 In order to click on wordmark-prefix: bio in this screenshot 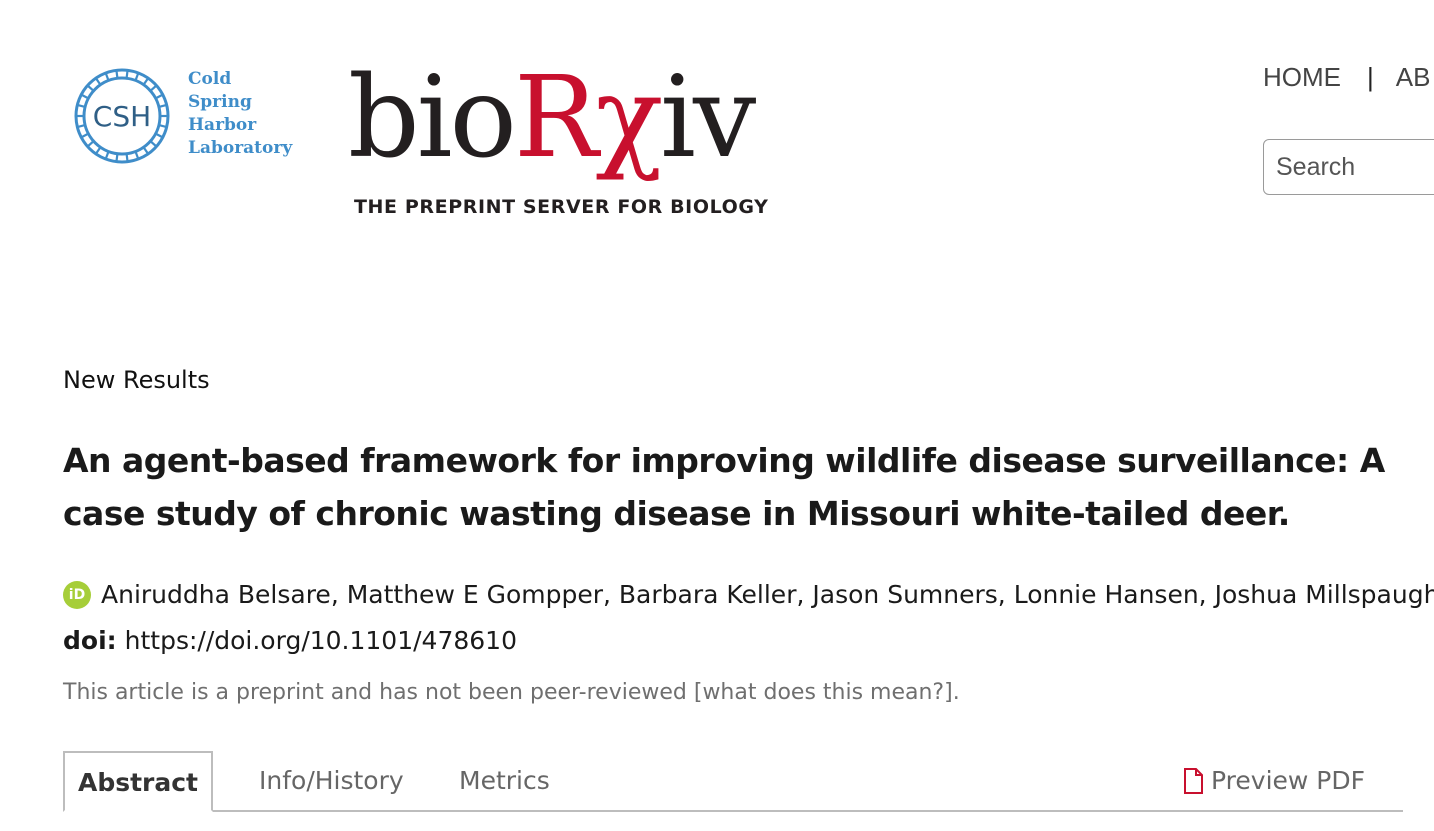, I will do `click(432, 118)`.